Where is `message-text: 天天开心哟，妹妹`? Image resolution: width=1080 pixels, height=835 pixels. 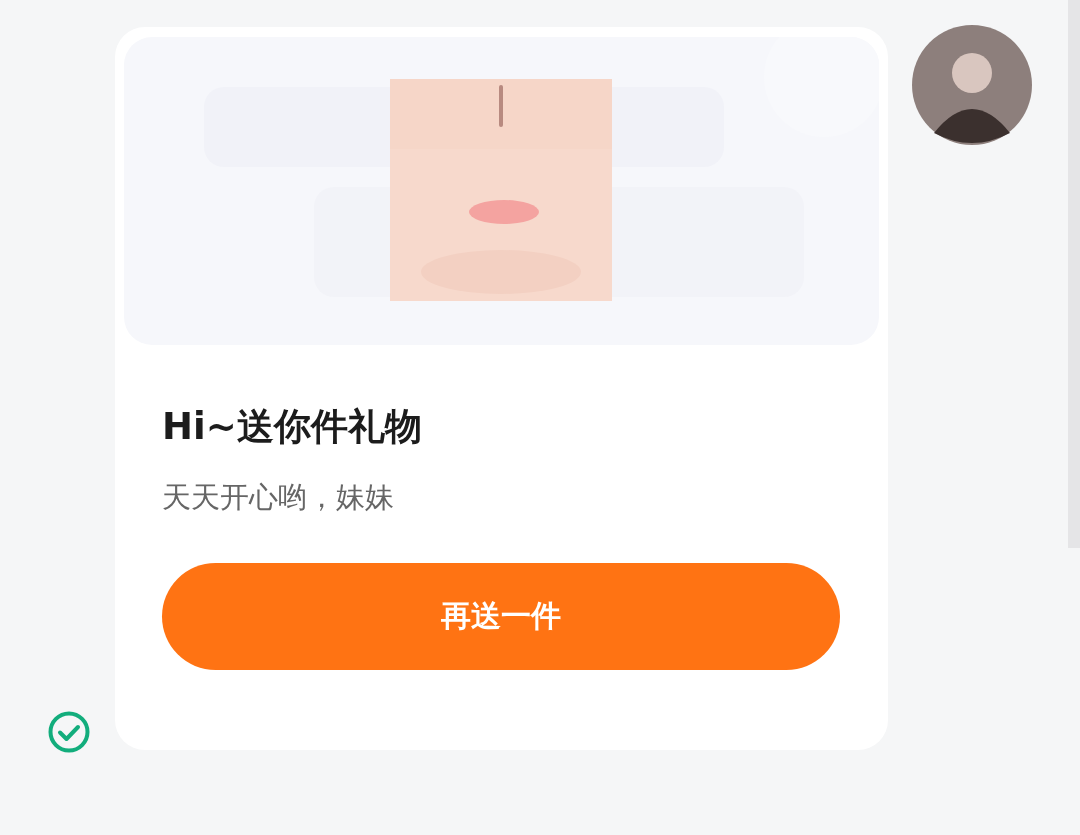
message-text: 天天开心哟，妹妹 is located at coordinates (278, 497).